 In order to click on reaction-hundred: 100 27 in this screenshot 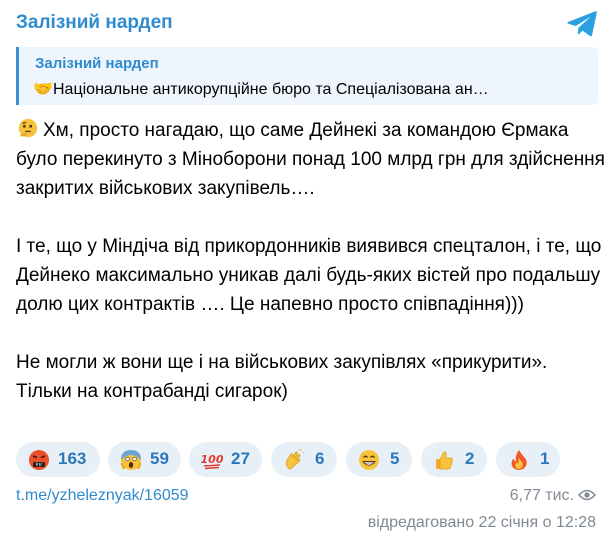, I will do `click(225, 459)`.